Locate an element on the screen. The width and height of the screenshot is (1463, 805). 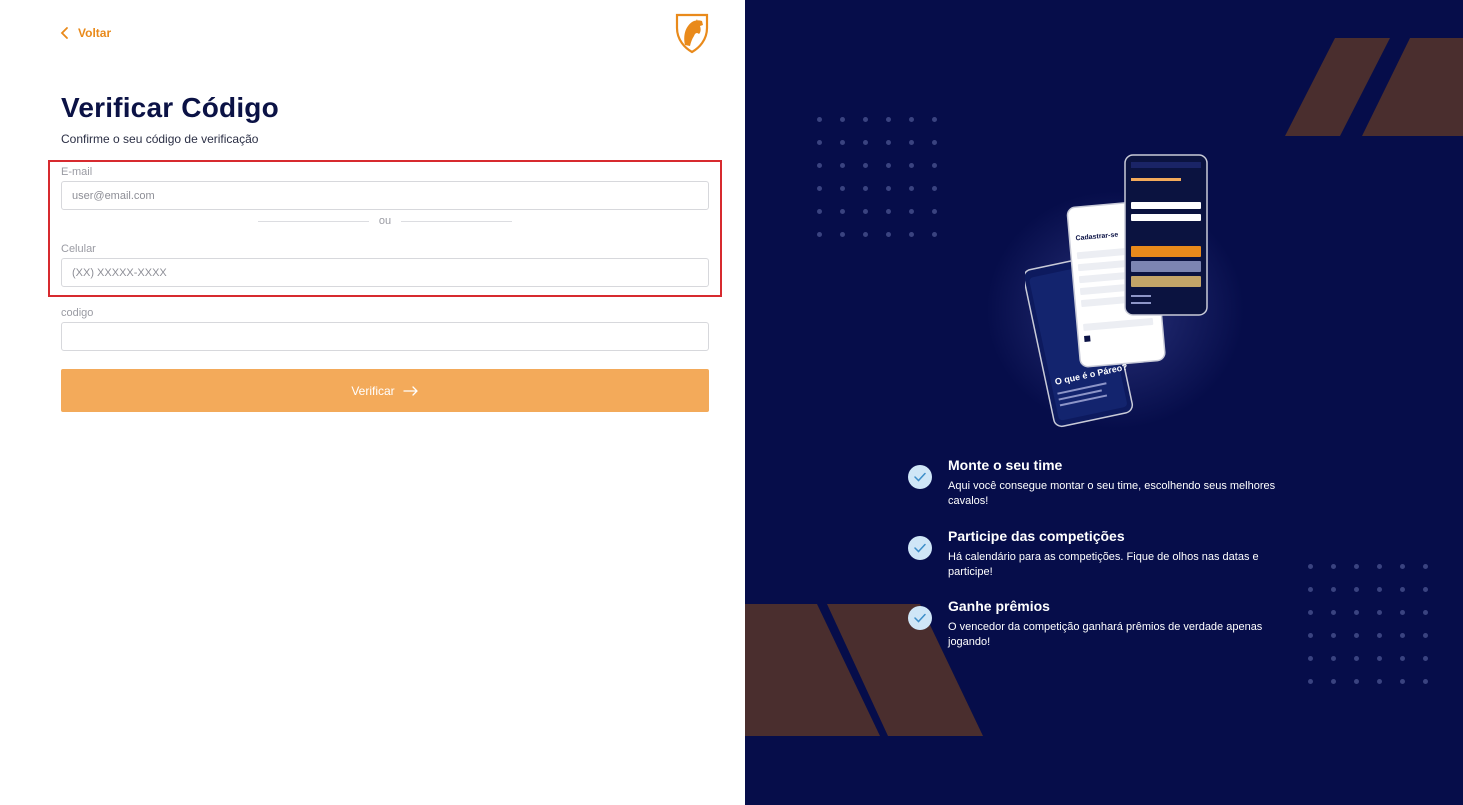
dot-grid-top is located at coordinates (877, 177).